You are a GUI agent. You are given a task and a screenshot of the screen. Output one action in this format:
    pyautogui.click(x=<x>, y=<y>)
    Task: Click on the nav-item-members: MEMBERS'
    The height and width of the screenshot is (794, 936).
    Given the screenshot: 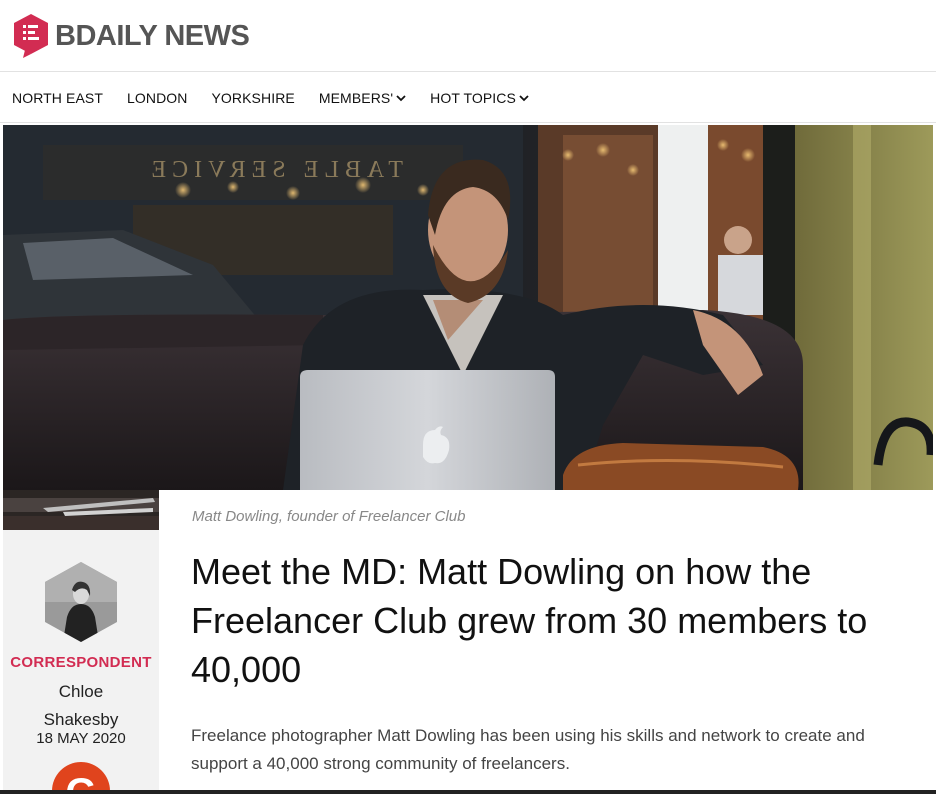 What is the action you would take?
    pyautogui.click(x=362, y=98)
    